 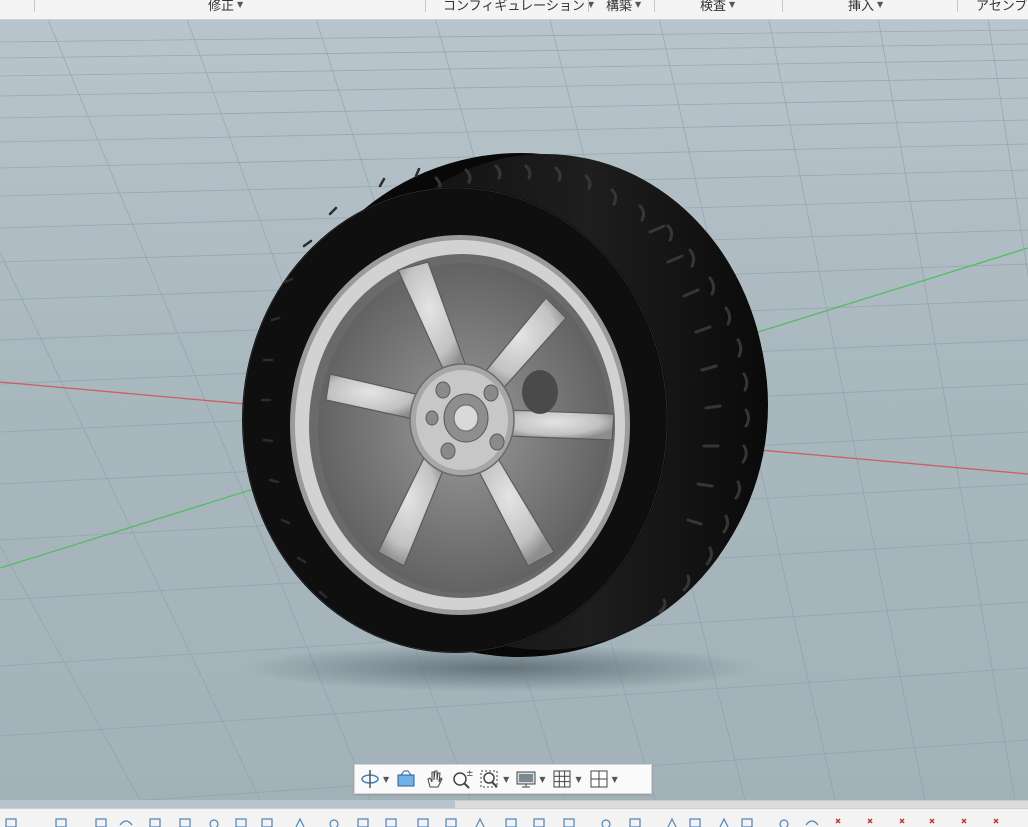 I want to click on timeline-strip, so click(x=514, y=817).